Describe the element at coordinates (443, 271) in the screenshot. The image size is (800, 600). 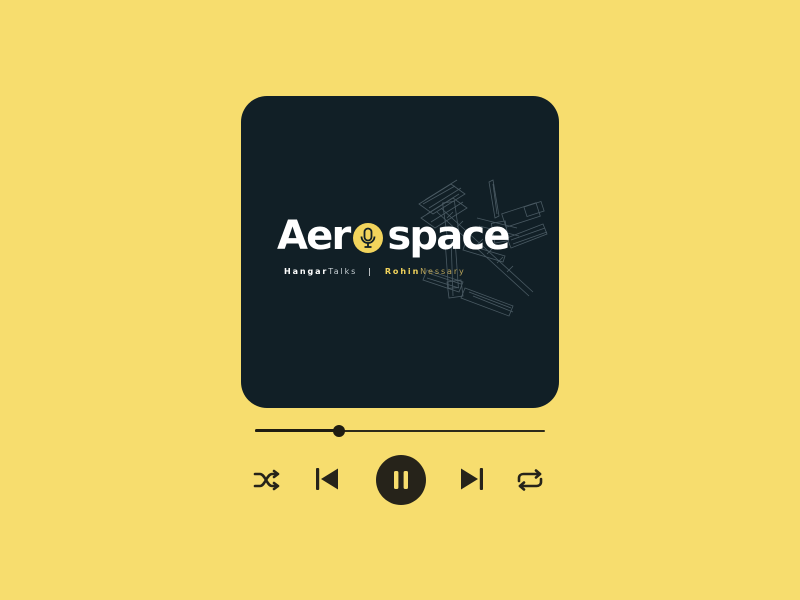
I see `host-name-light: Nessary` at that location.